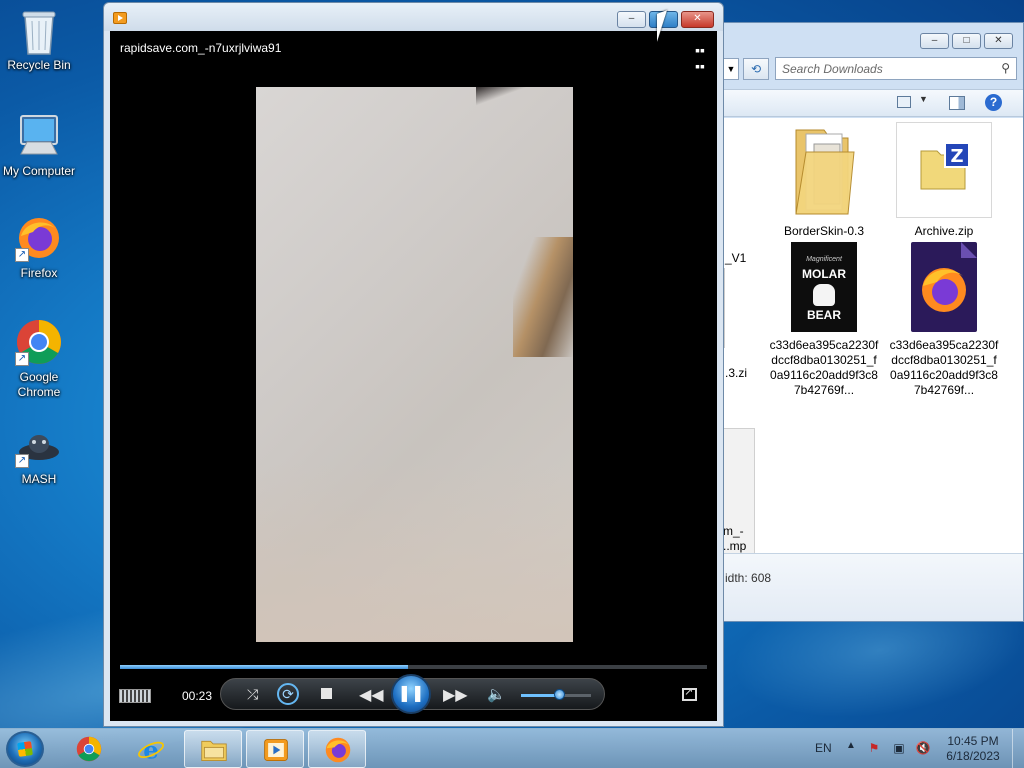 Image resolution: width=1024 pixels, height=768 pixels. I want to click on svg-text: e, so click(151, 749).